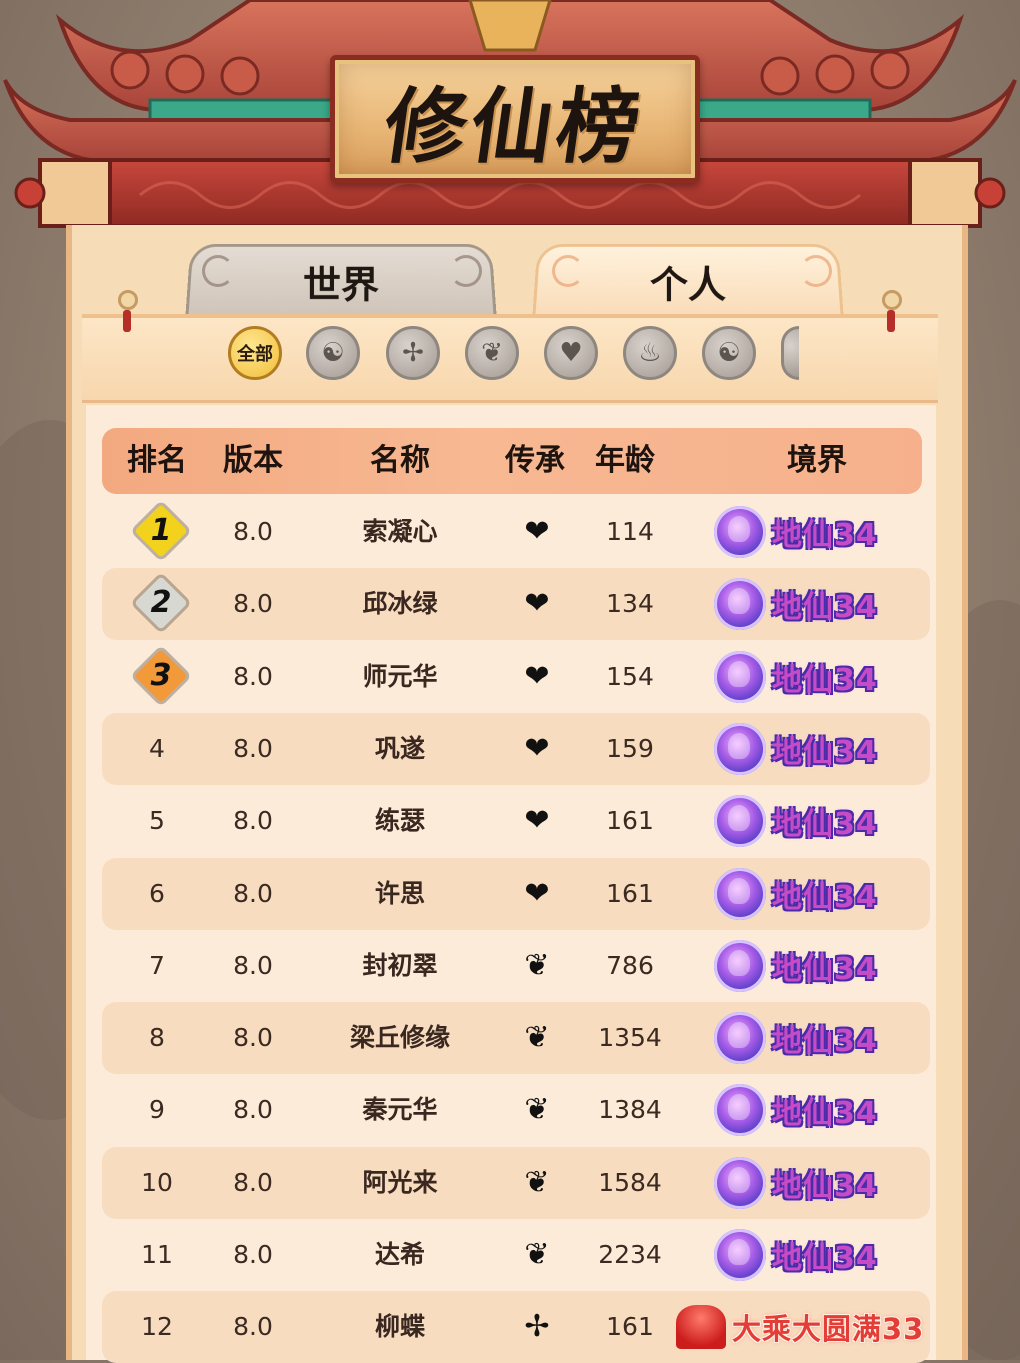  Describe the element at coordinates (516, 1182) in the screenshot. I see `table-row: 10 8.0 阿光来 ❦ 1584 地仙34` at that location.